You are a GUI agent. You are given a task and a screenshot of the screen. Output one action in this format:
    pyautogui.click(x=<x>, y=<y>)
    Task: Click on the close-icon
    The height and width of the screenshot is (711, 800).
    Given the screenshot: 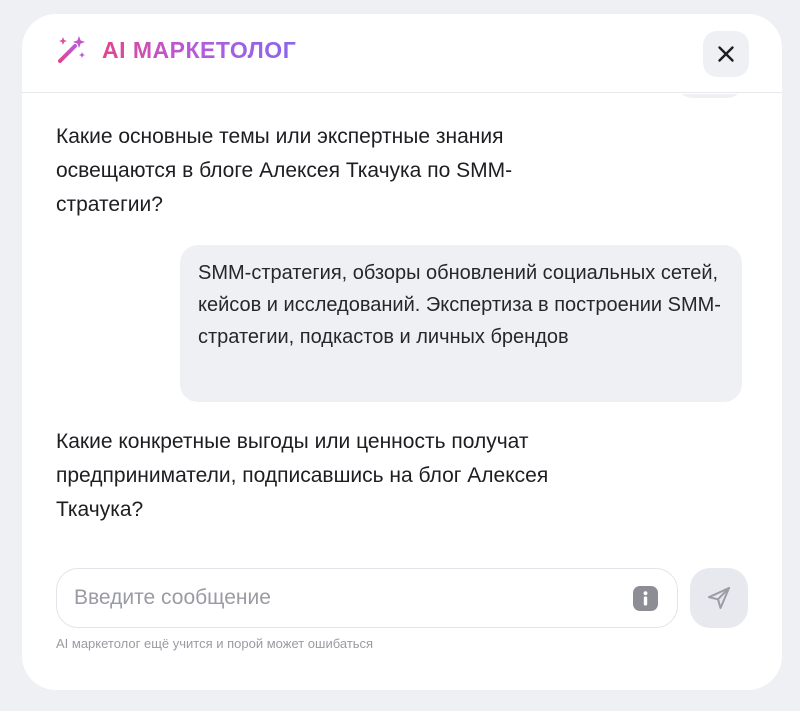 What is the action you would take?
    pyautogui.click(x=726, y=54)
    